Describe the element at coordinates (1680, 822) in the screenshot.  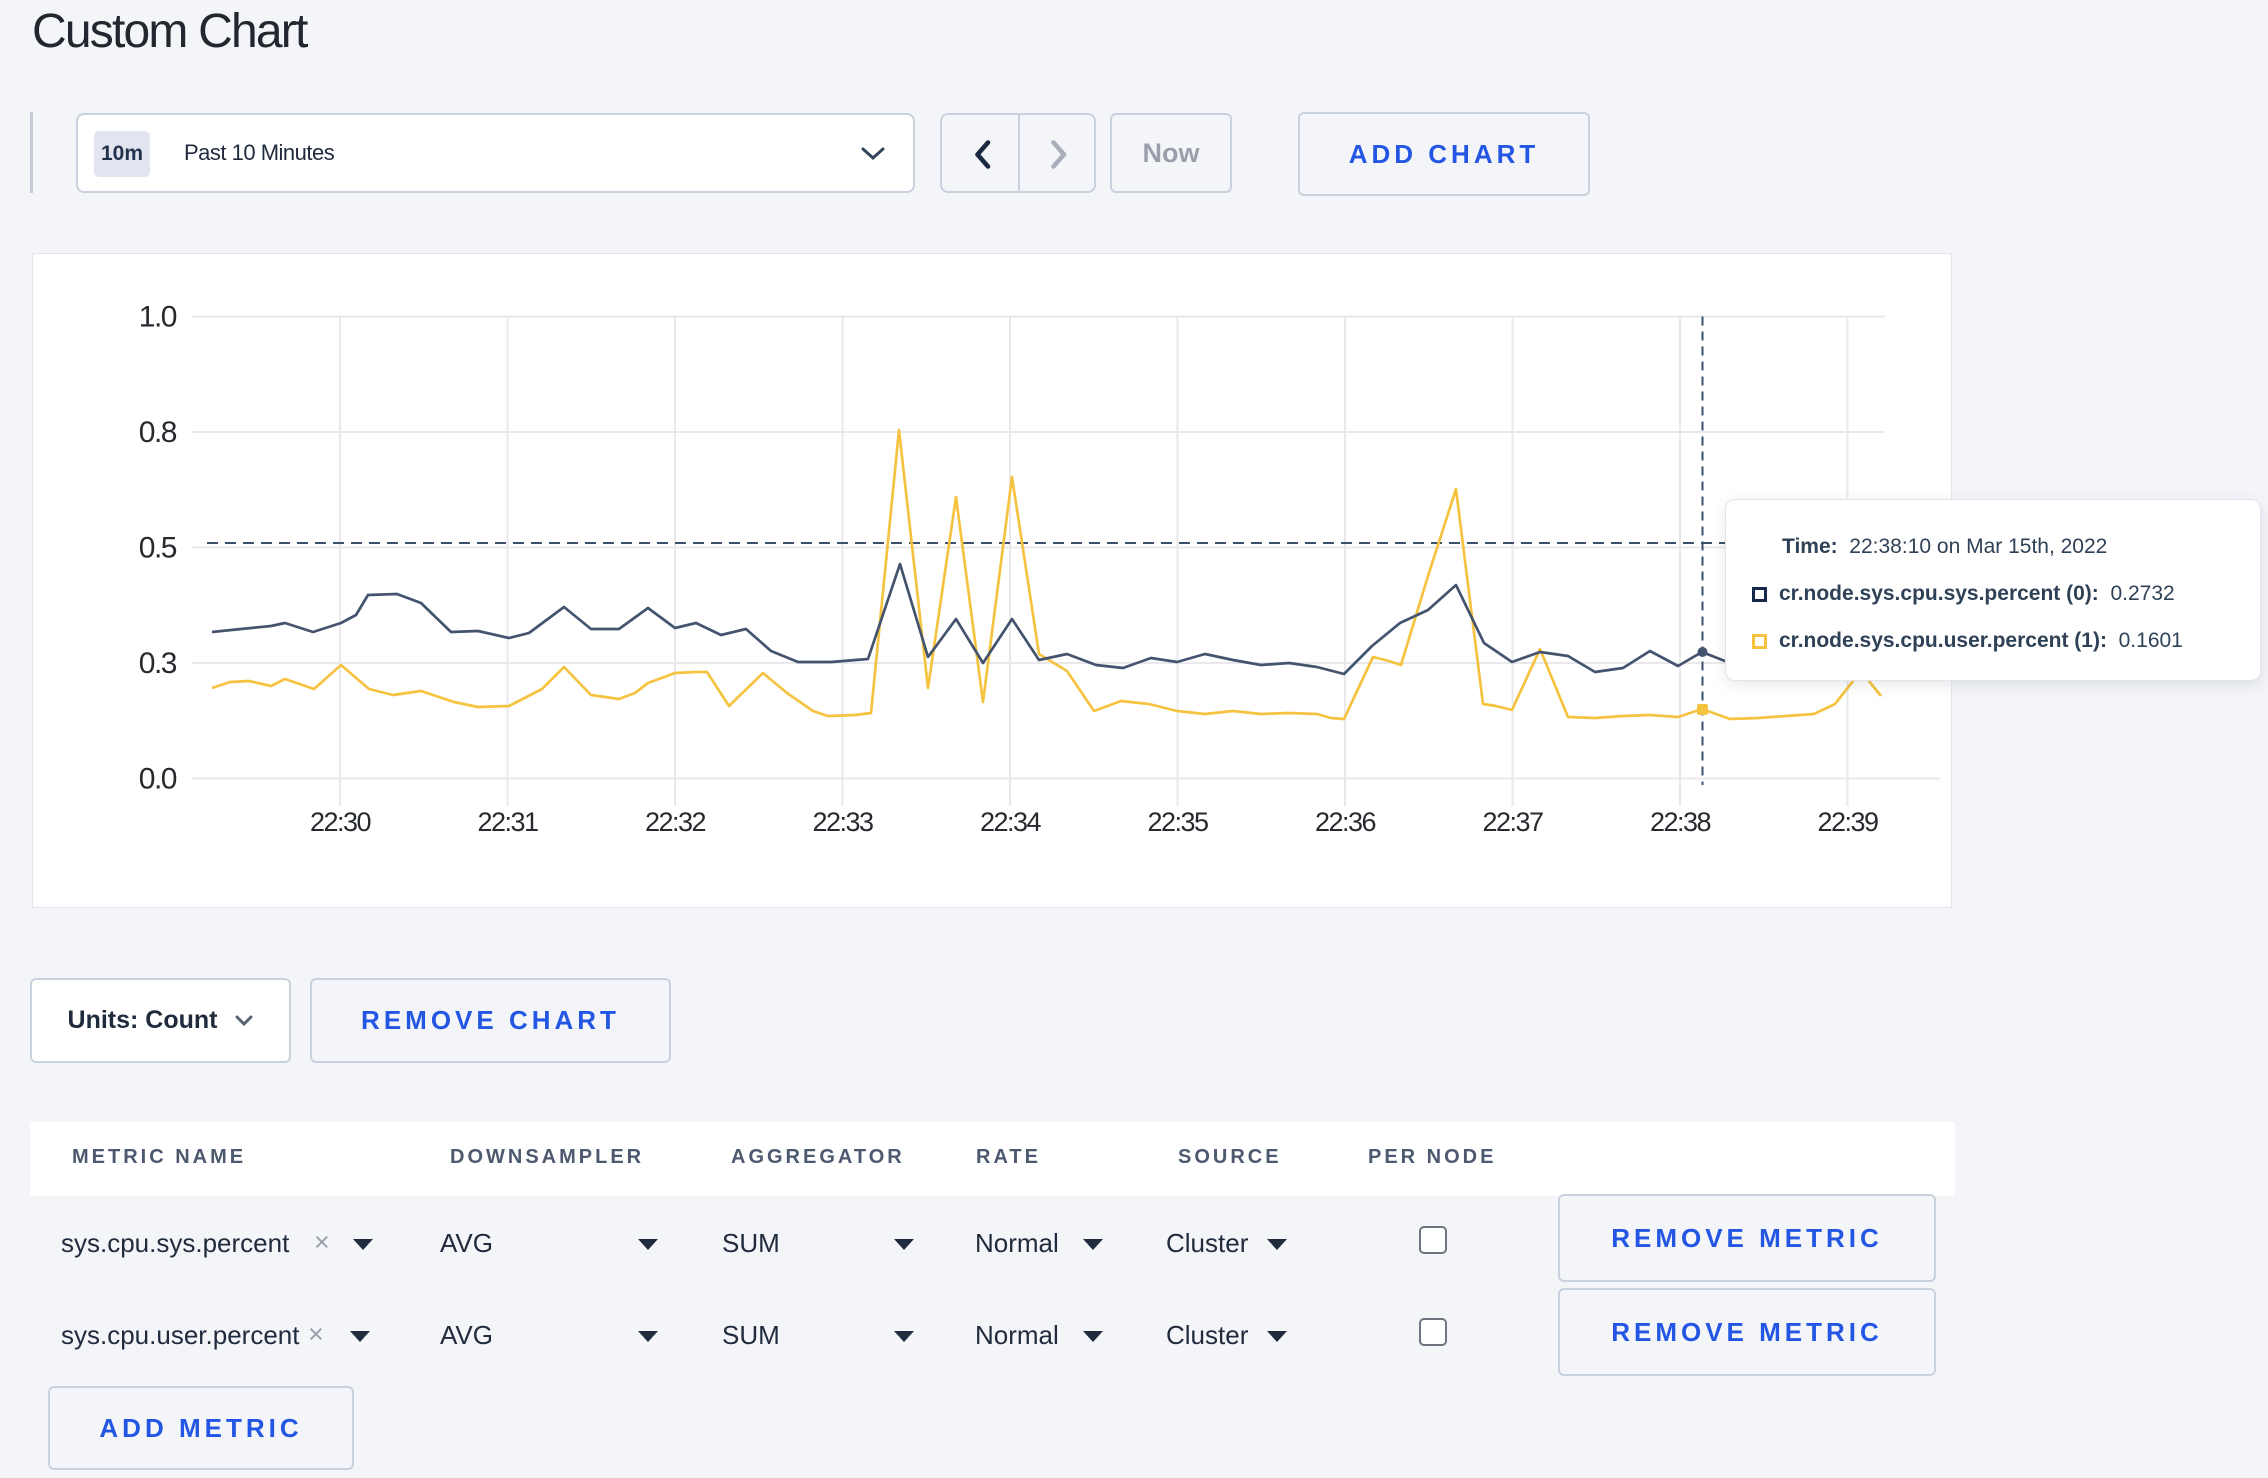
I see `svg-text: 22:38` at that location.